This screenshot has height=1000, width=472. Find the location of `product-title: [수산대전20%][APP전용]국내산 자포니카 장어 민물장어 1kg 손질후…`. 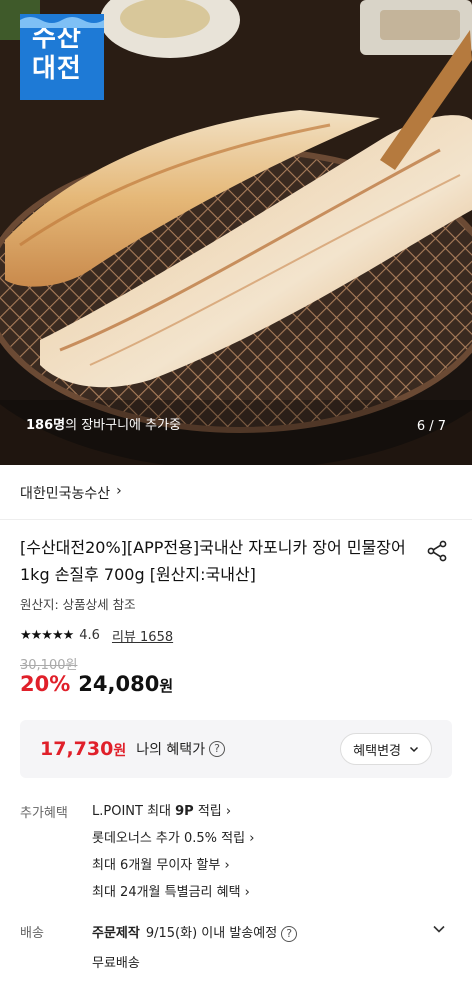

product-title: [수산대전20%][APP전용]국내산 자포니카 장어 민물장어 1kg 손질후… is located at coordinates (213, 561).